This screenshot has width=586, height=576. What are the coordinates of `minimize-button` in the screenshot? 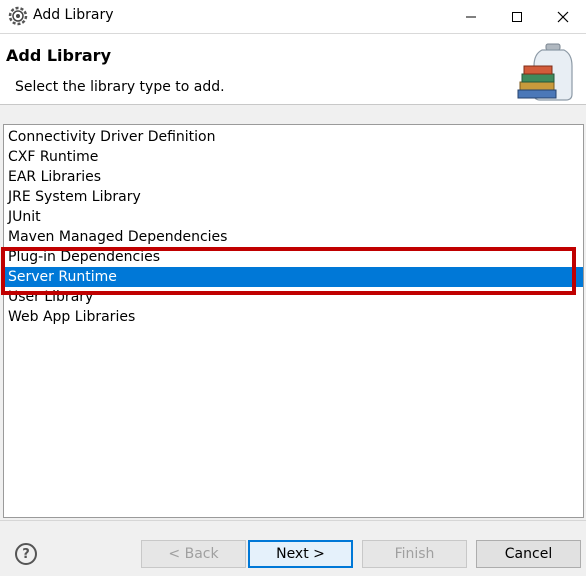 It's located at (471, 16).